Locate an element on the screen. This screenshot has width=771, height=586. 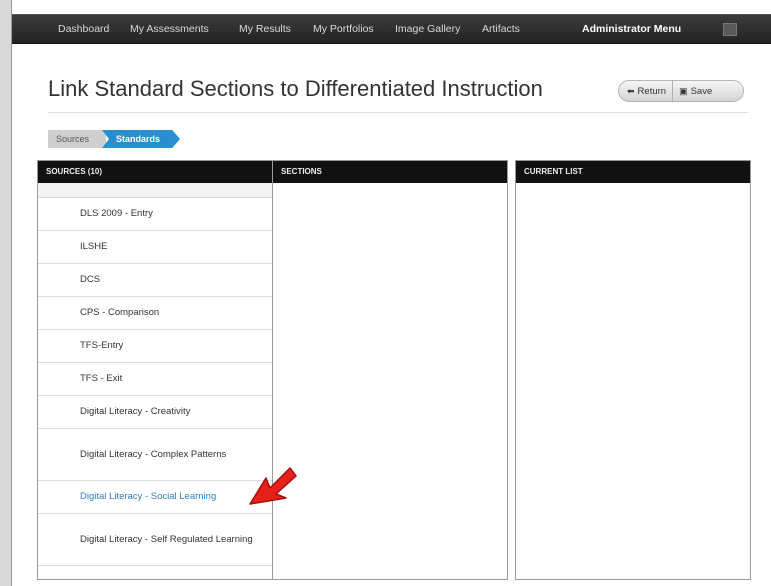
nav-artifacts: Artifacts is located at coordinates (501, 29).